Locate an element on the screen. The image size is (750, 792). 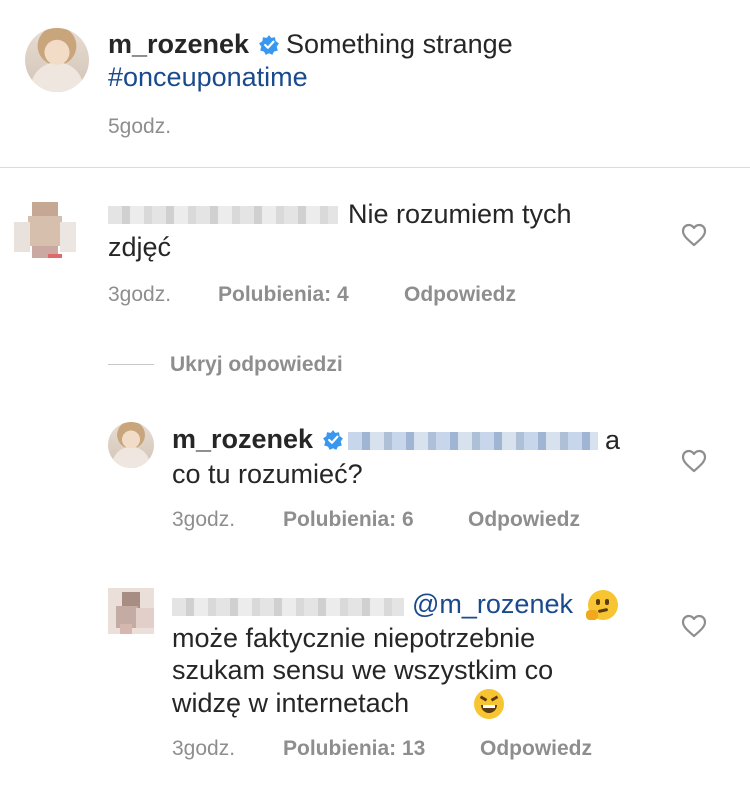
reply-1-header: m_rozenek is located at coordinates (258, 439).